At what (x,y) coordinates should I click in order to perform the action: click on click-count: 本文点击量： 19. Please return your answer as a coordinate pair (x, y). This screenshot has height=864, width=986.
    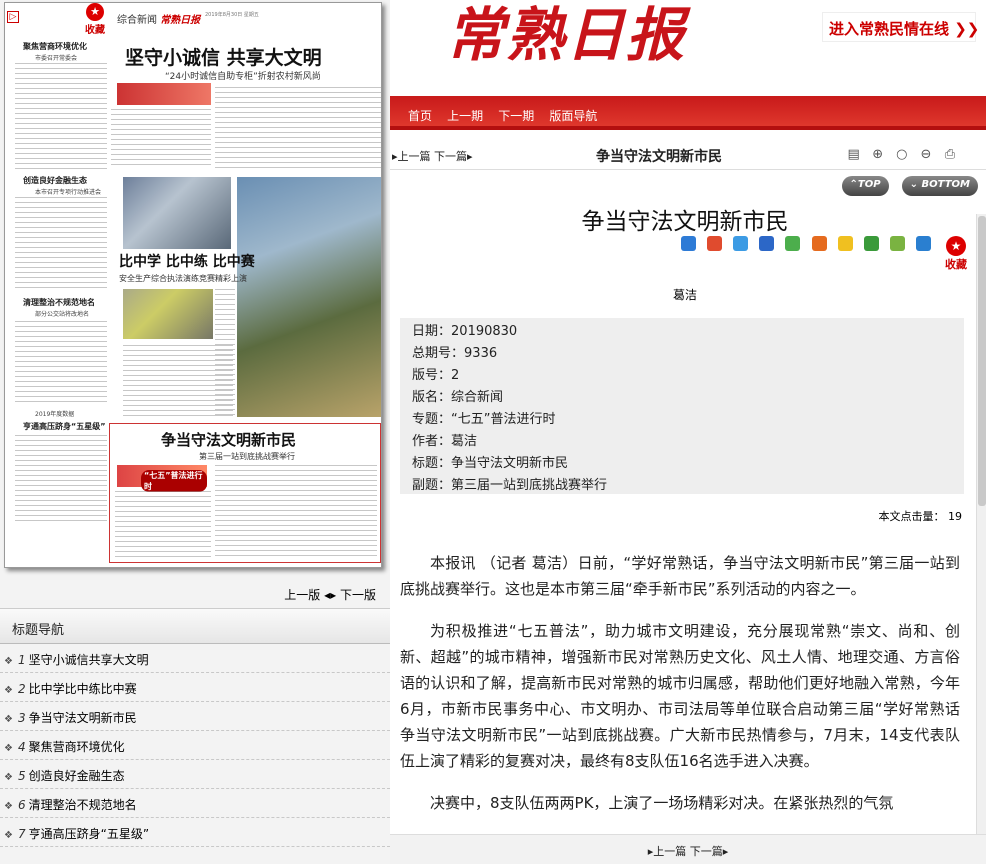
    Looking at the image, I should click on (920, 516).